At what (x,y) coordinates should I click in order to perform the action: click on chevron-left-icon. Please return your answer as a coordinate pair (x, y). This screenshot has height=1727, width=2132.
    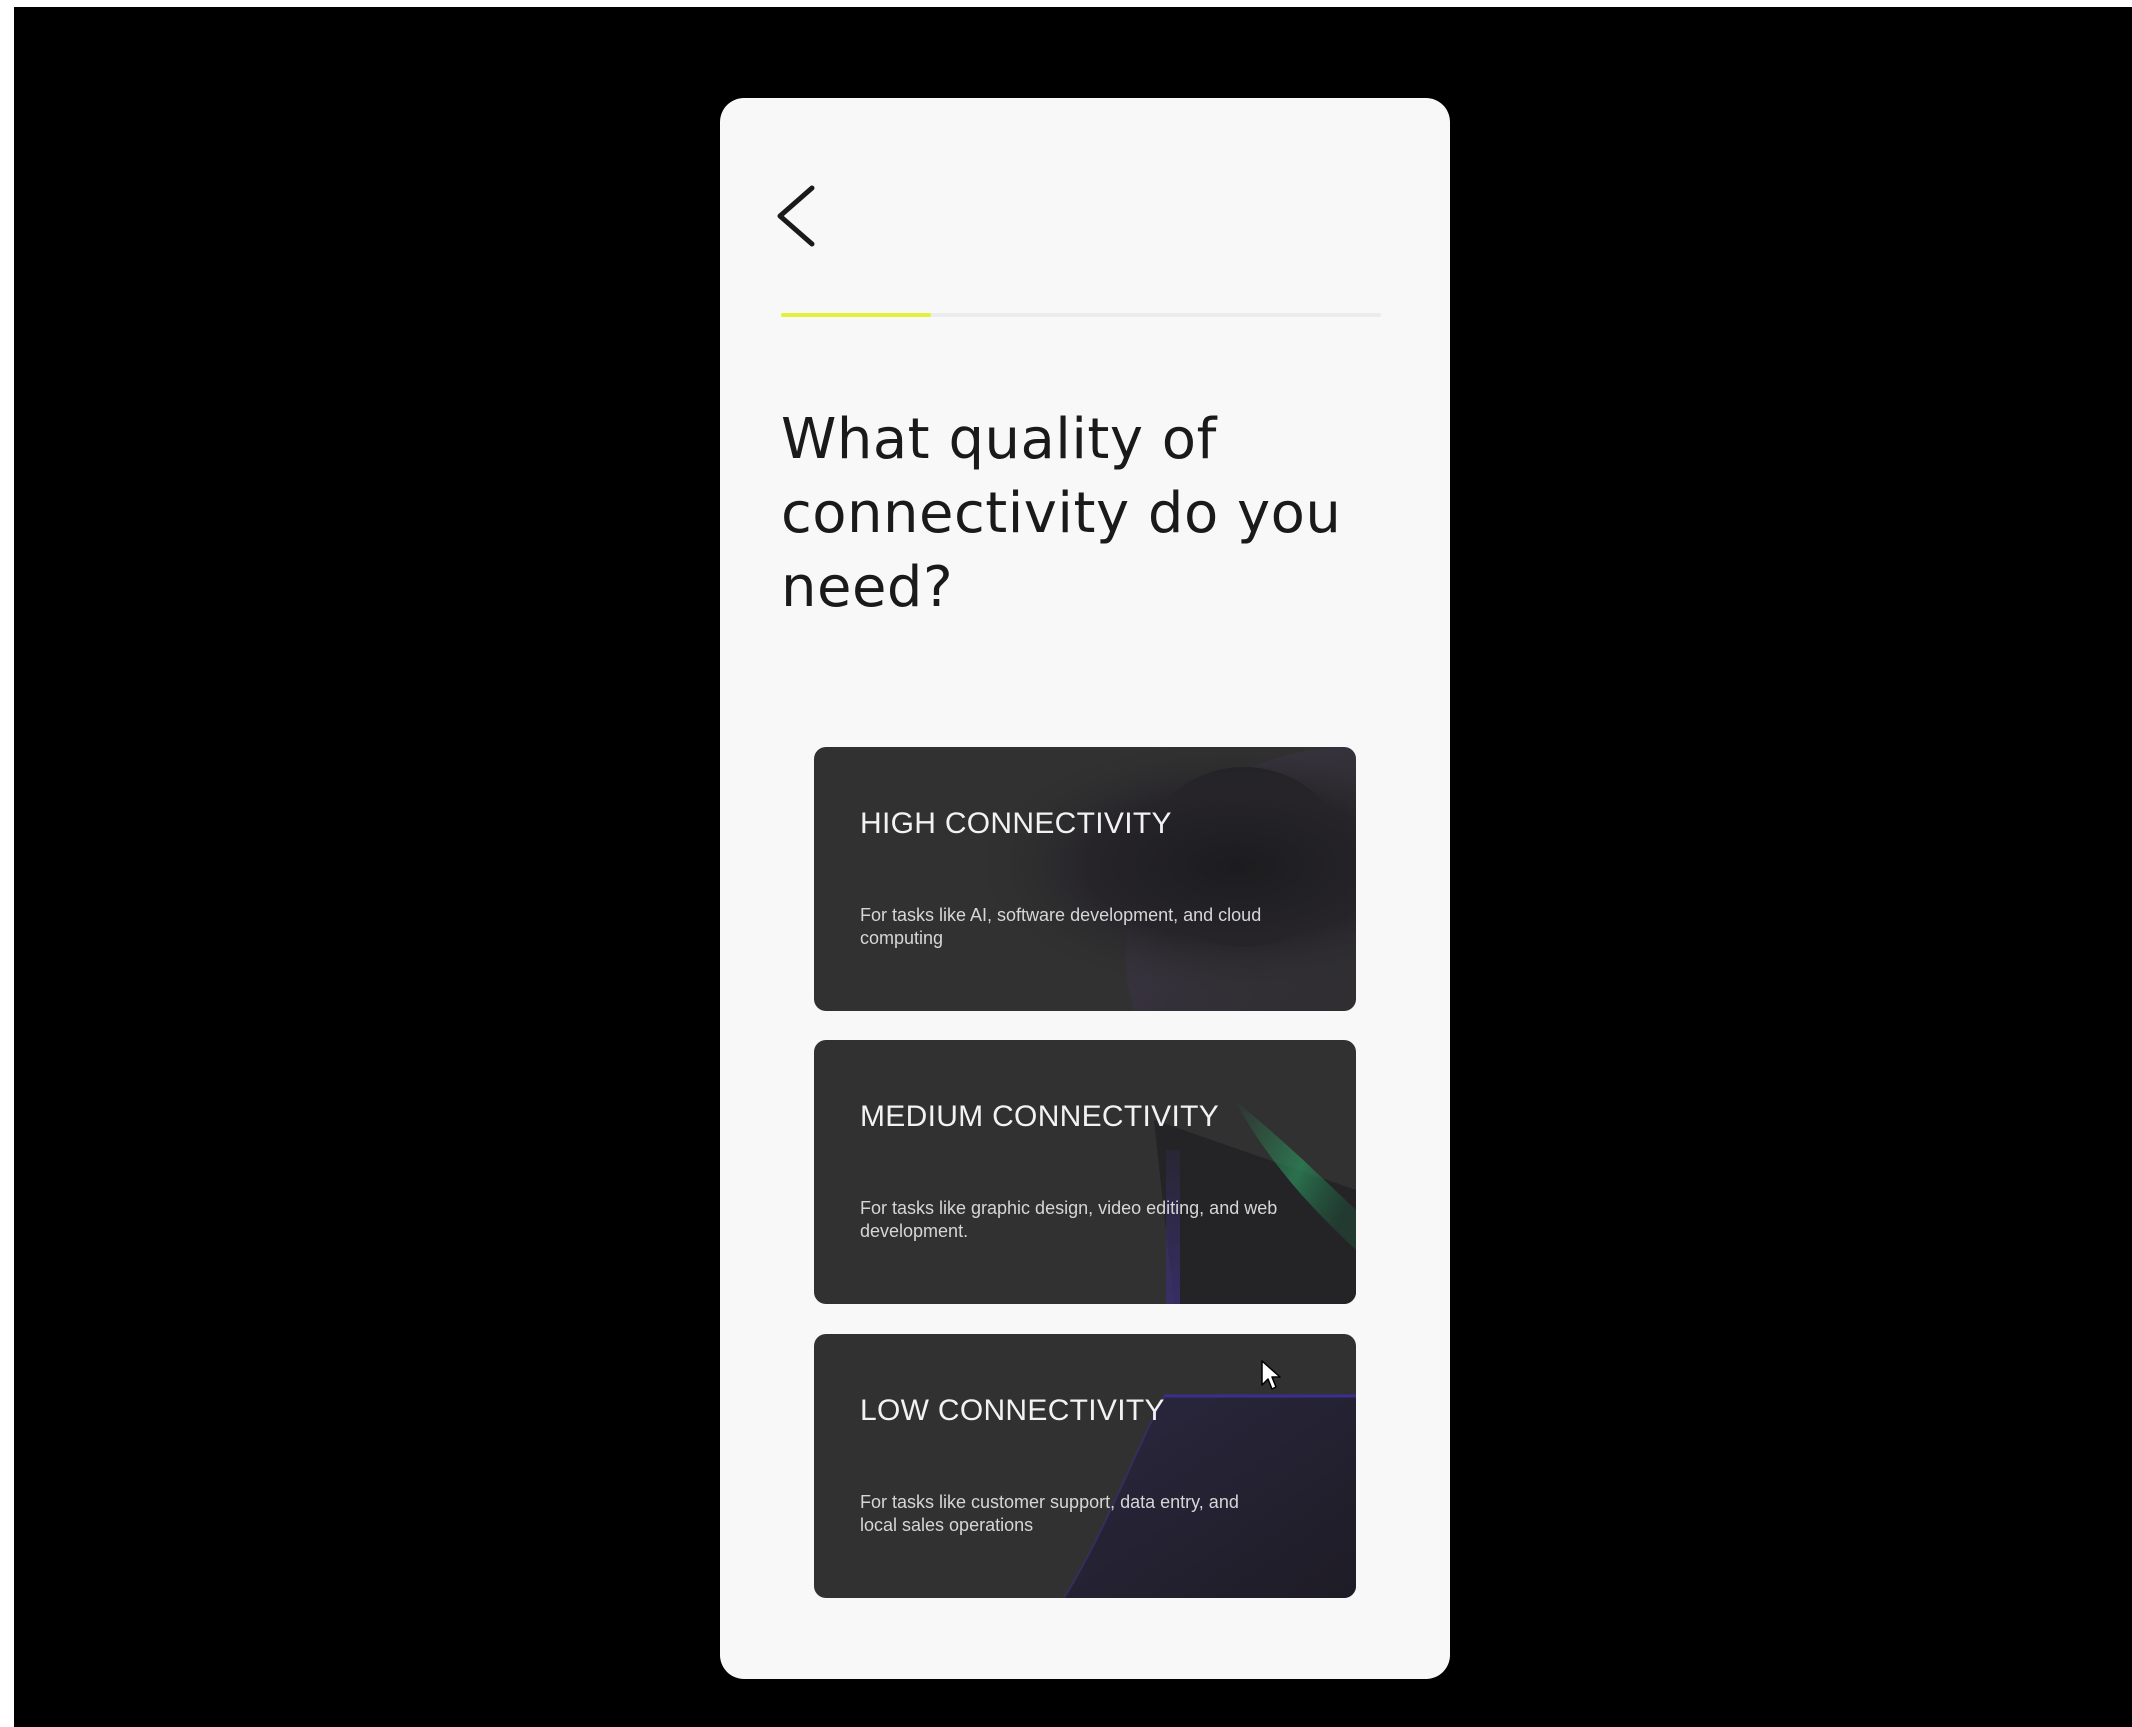
    Looking at the image, I should click on (796, 216).